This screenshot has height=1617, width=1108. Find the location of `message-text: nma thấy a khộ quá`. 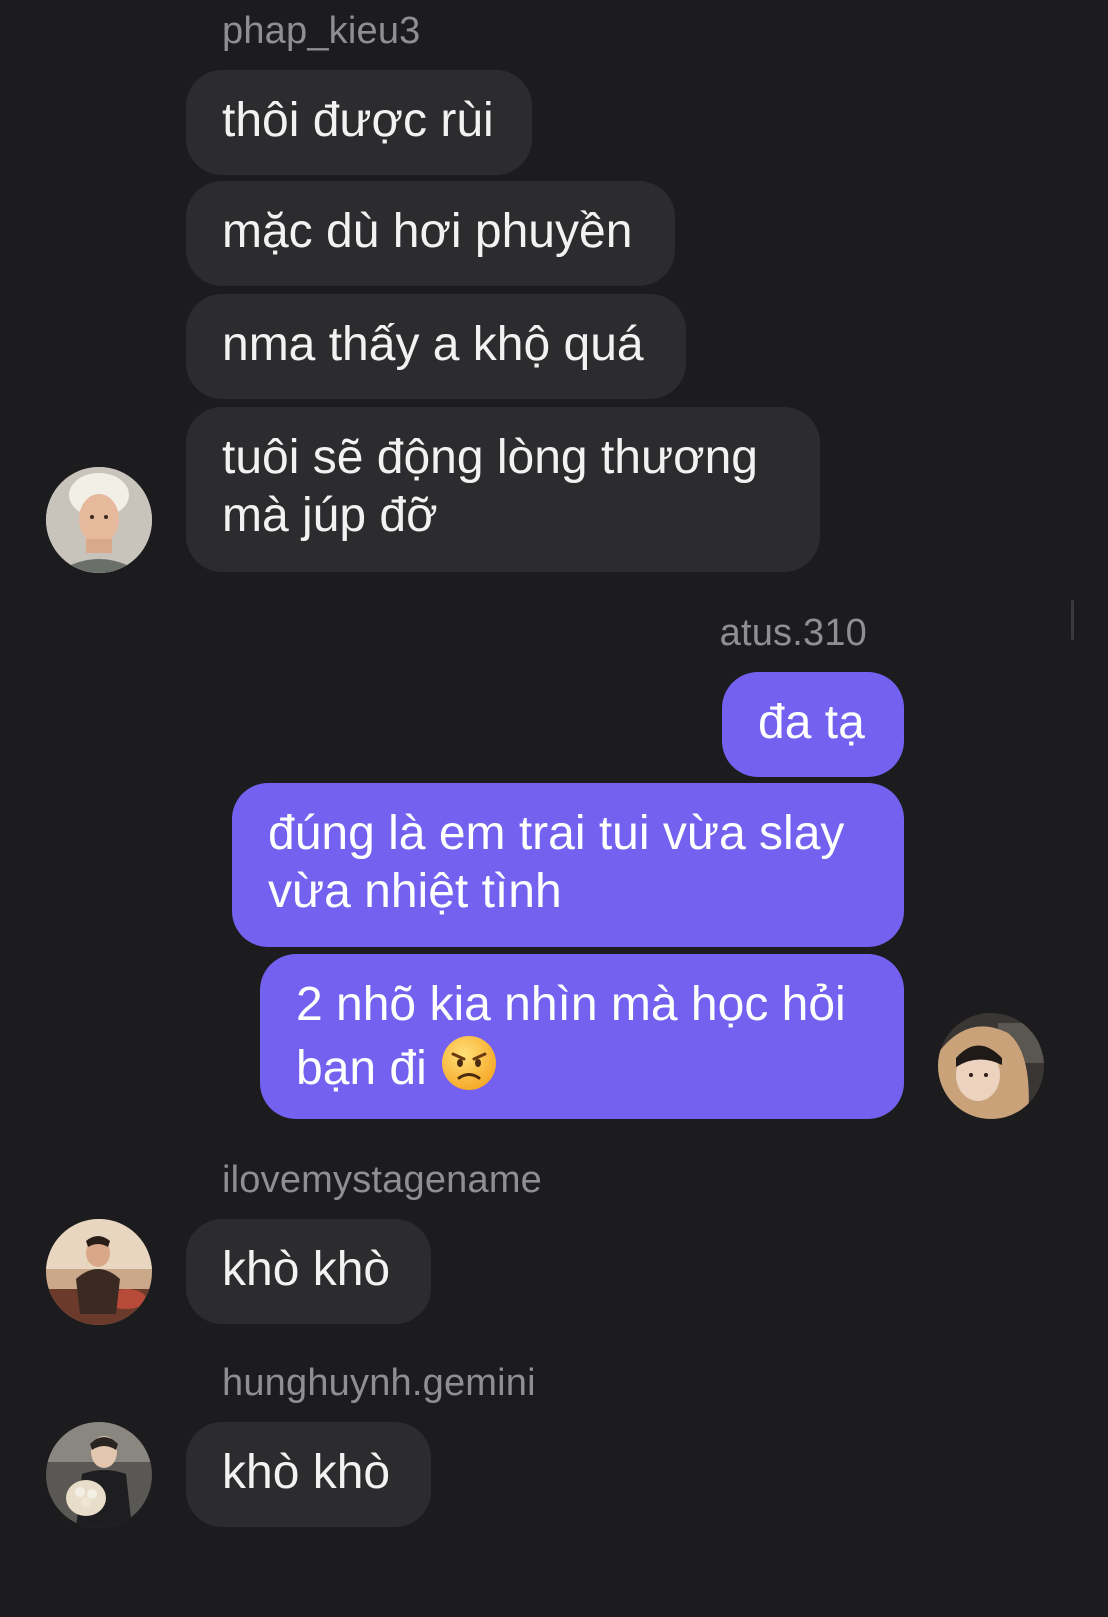

message-text: nma thấy a khộ quá is located at coordinates (433, 344).